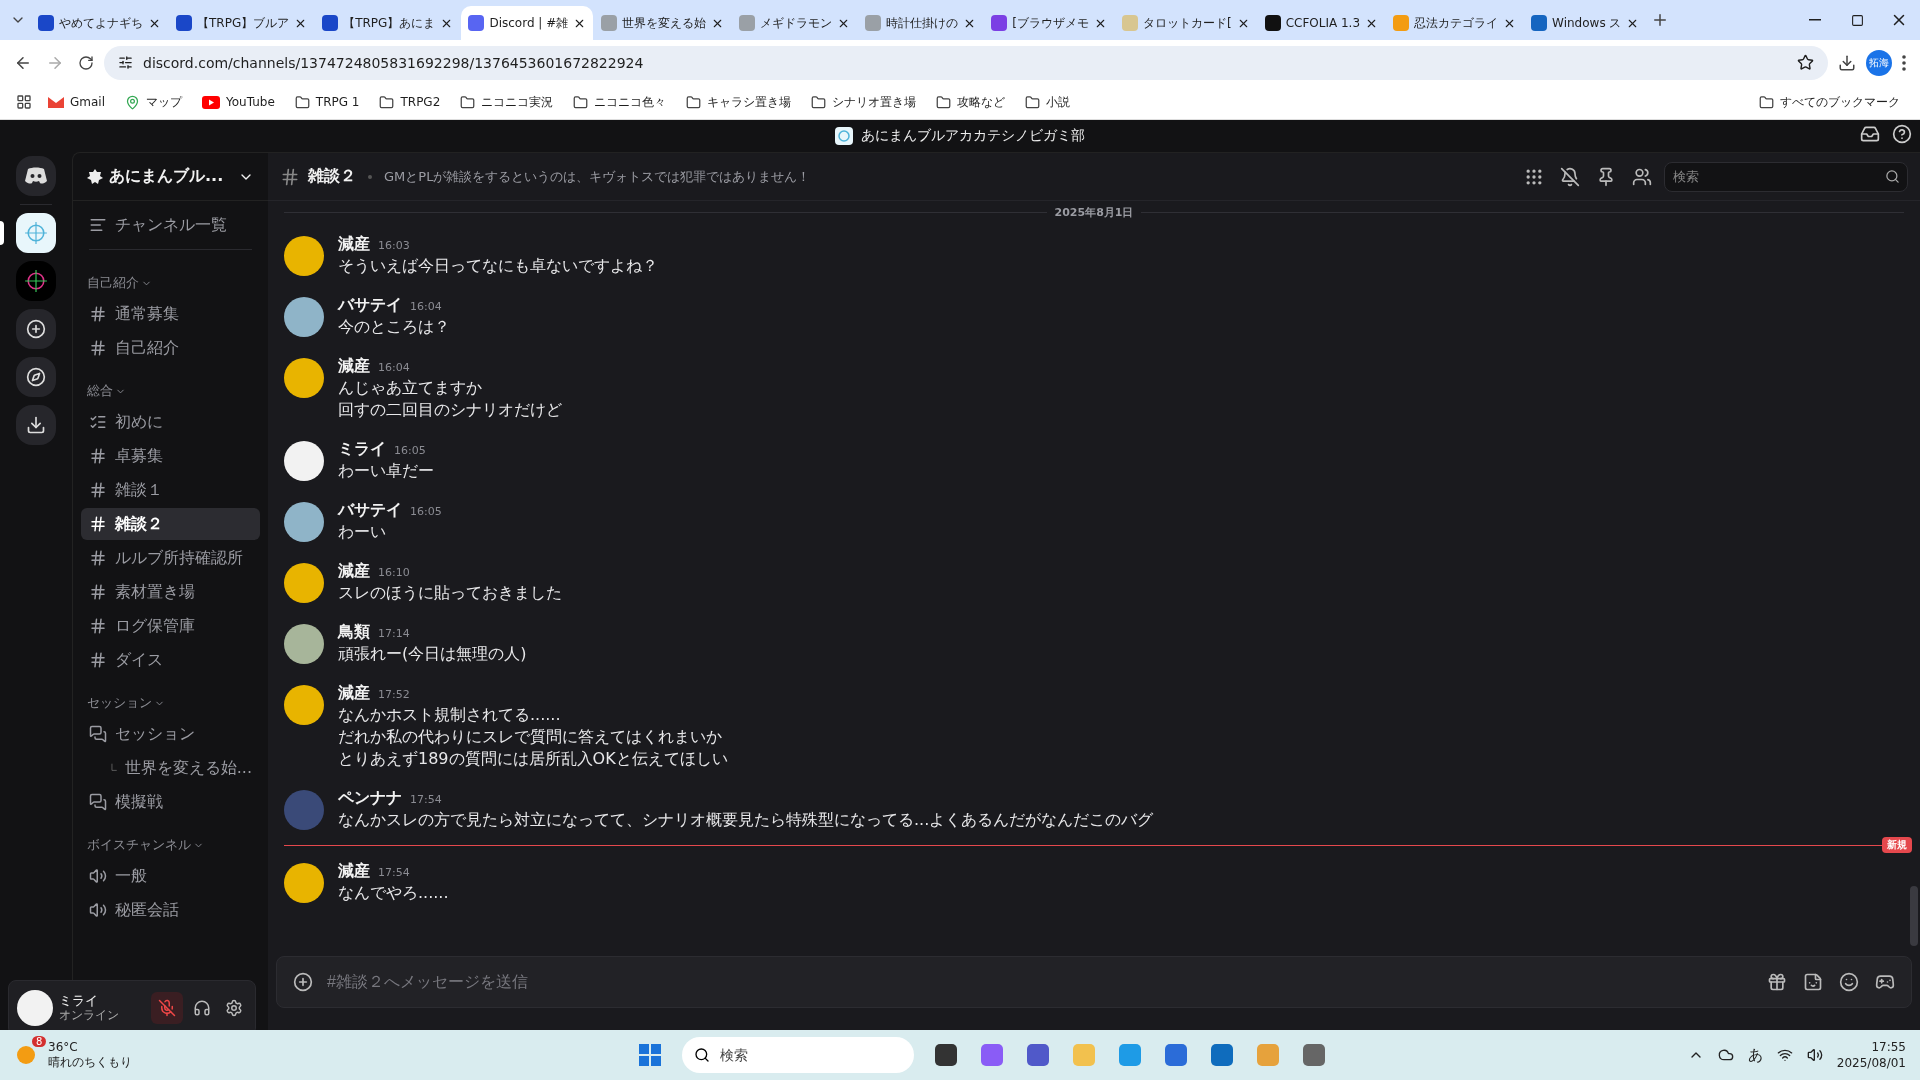  What do you see at coordinates (362, 448) in the screenshot?
I see `author-name: ミライ` at bounding box center [362, 448].